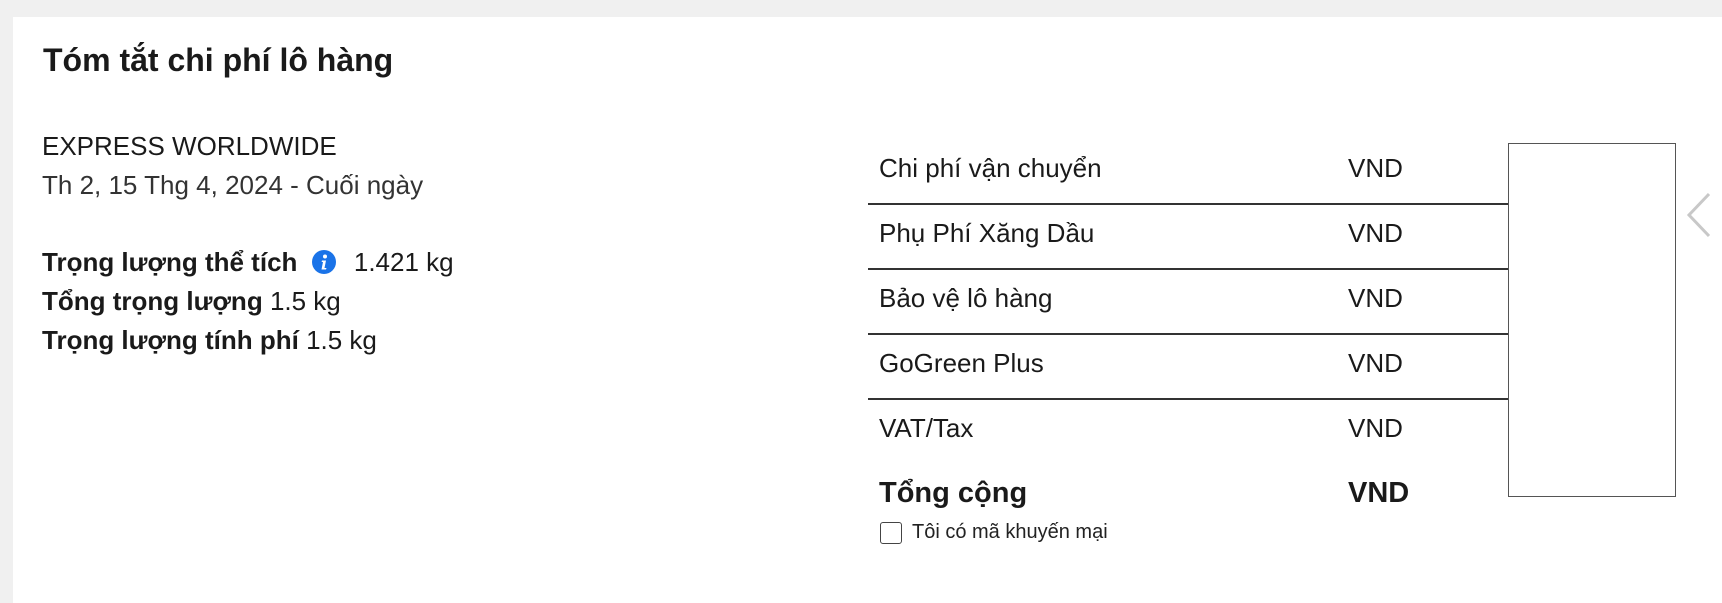 Image resolution: width=1722 pixels, height=603 pixels. I want to click on cost-row-label: Bảo vệ lô hàng, so click(966, 298).